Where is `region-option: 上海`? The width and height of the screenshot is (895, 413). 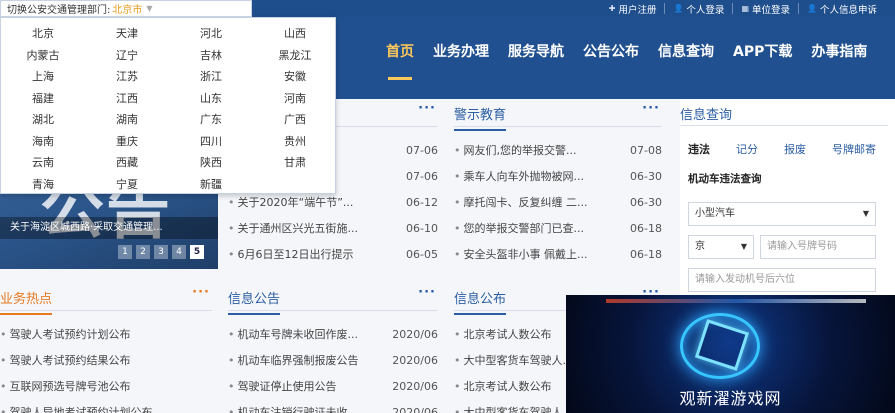
region-option: 上海 is located at coordinates (43, 77).